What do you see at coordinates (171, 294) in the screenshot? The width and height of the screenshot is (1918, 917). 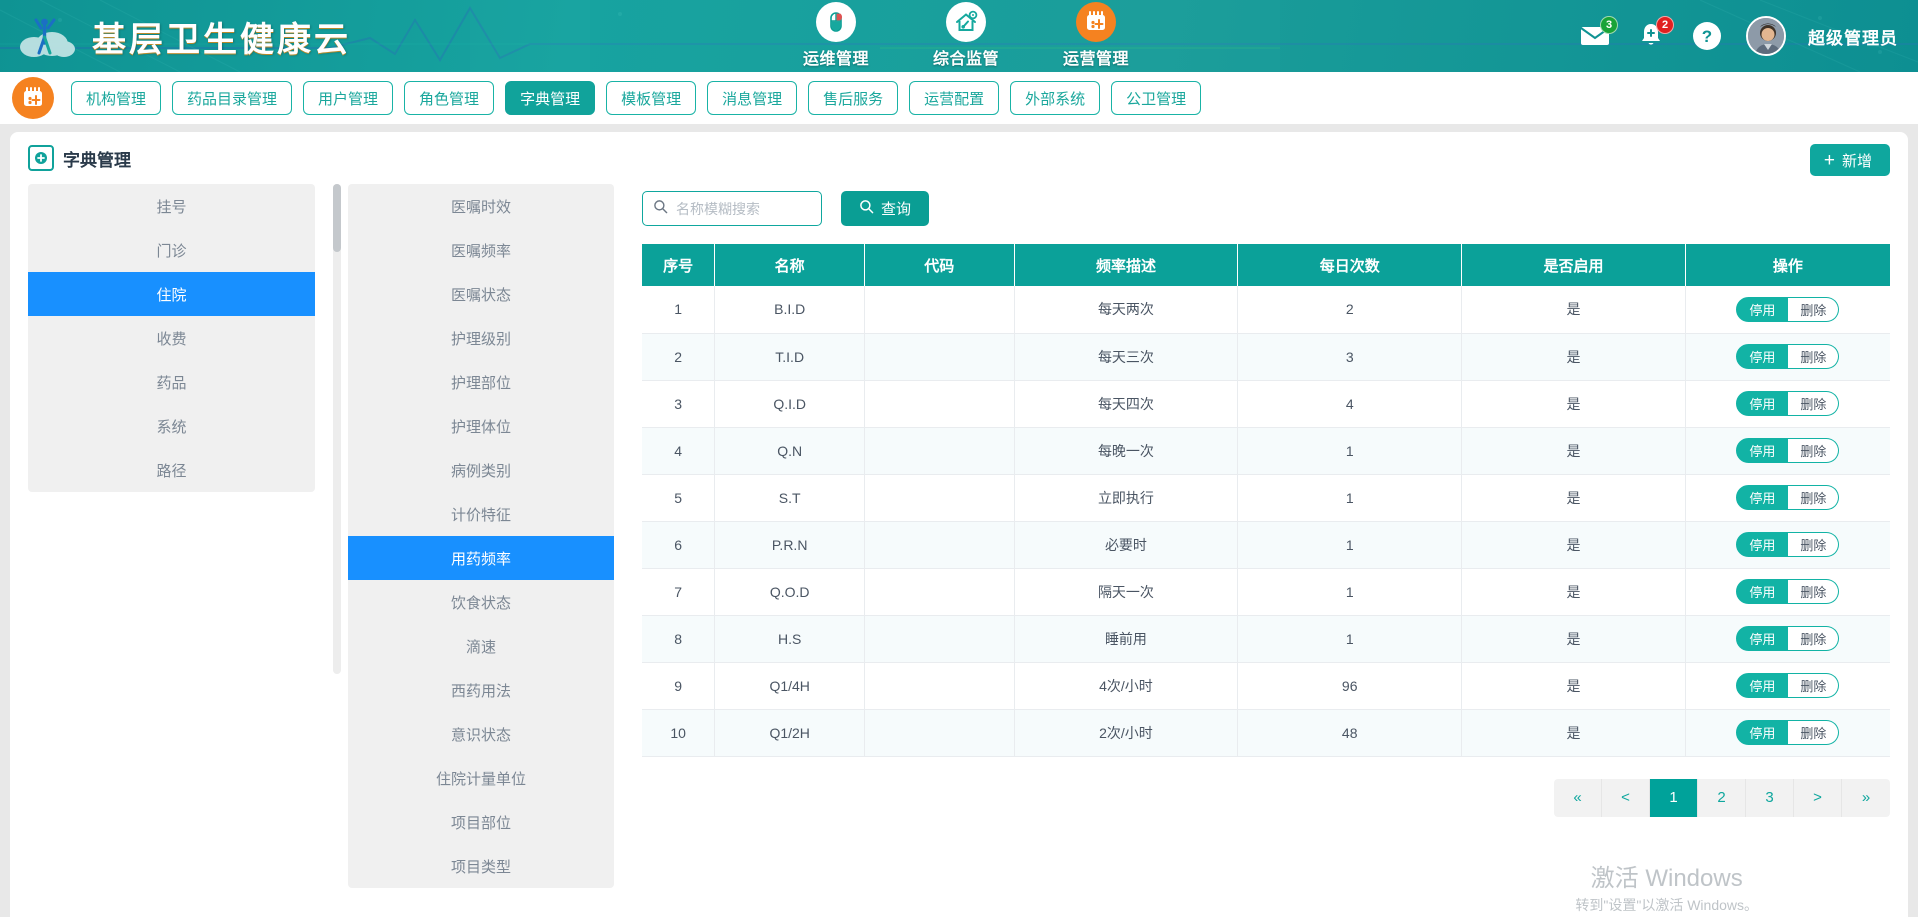 I see `sidebar-item-inpatient: 住院` at bounding box center [171, 294].